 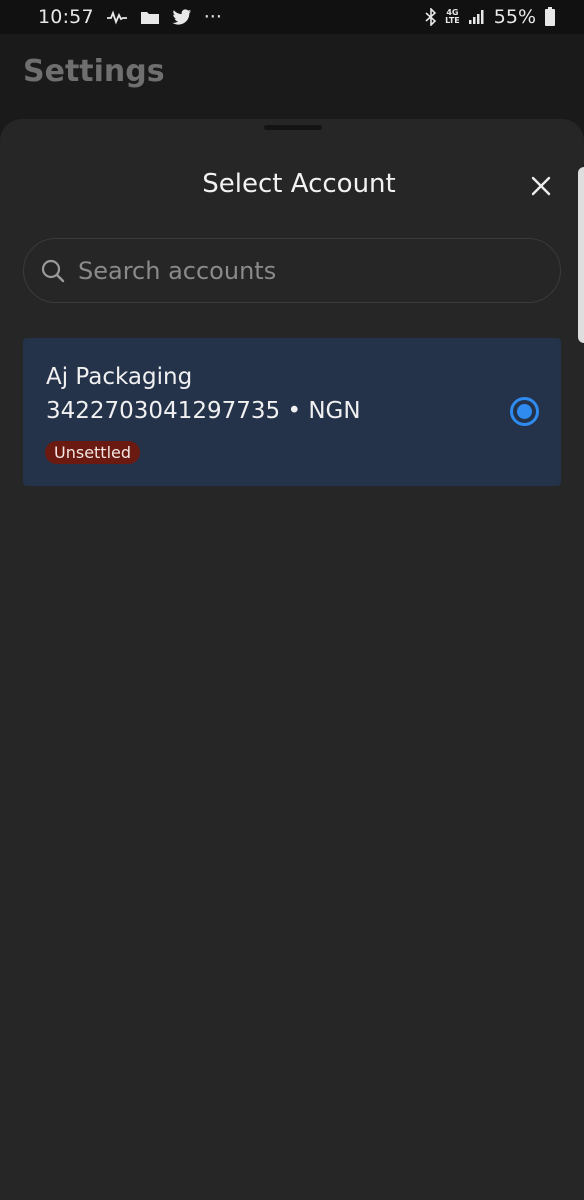 What do you see at coordinates (66, 17) in the screenshot?
I see `status-time: 10:57` at bounding box center [66, 17].